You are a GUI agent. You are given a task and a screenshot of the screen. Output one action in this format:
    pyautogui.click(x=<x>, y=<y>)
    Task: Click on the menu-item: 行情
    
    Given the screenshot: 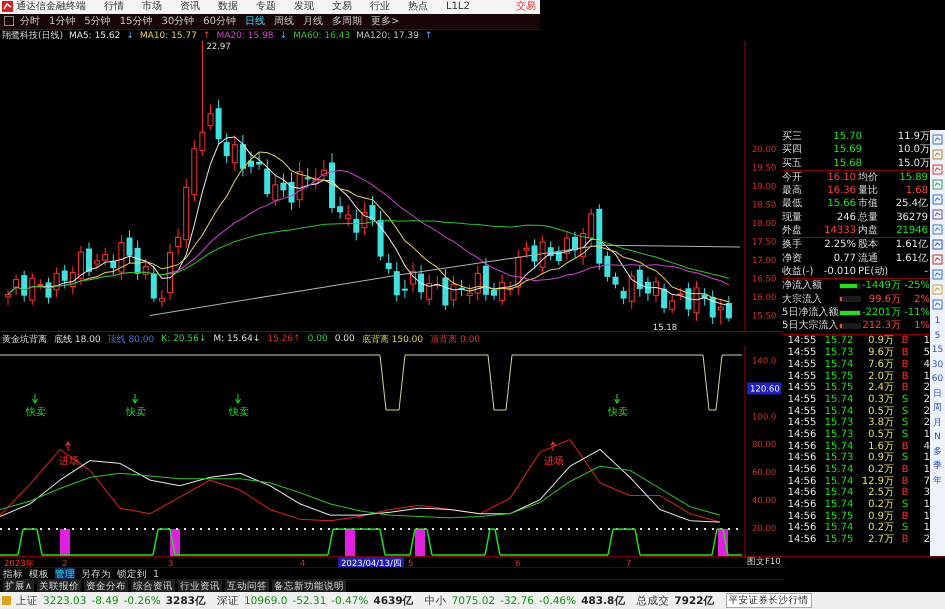 What is the action you would take?
    pyautogui.click(x=114, y=7)
    